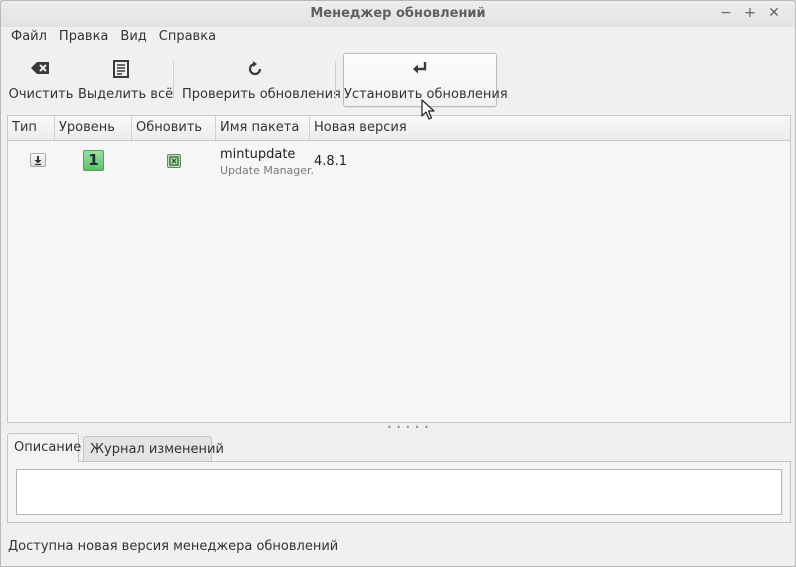  Describe the element at coordinates (550, 128) in the screenshot. I see `column-new-version: Новая версия` at that location.